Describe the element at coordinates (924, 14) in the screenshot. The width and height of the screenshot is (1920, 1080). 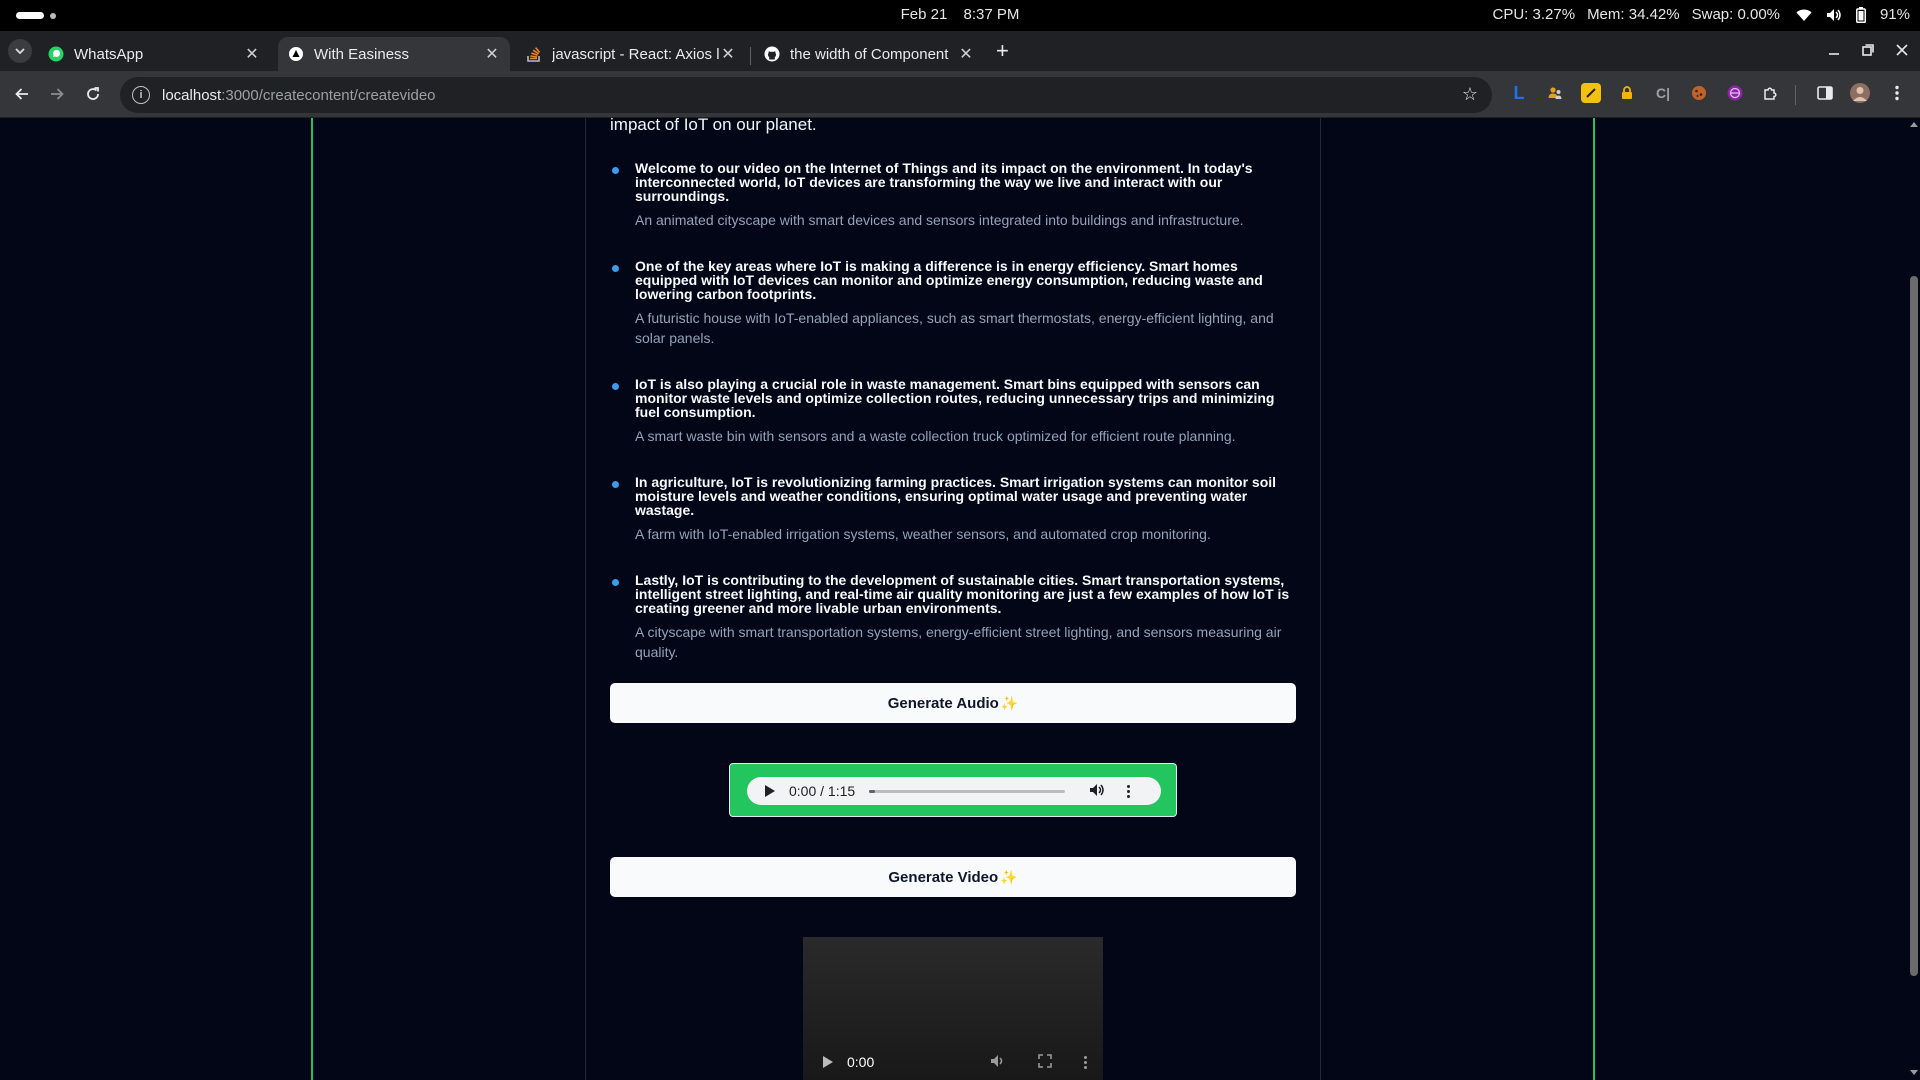
I see `date-label: Feb 21` at that location.